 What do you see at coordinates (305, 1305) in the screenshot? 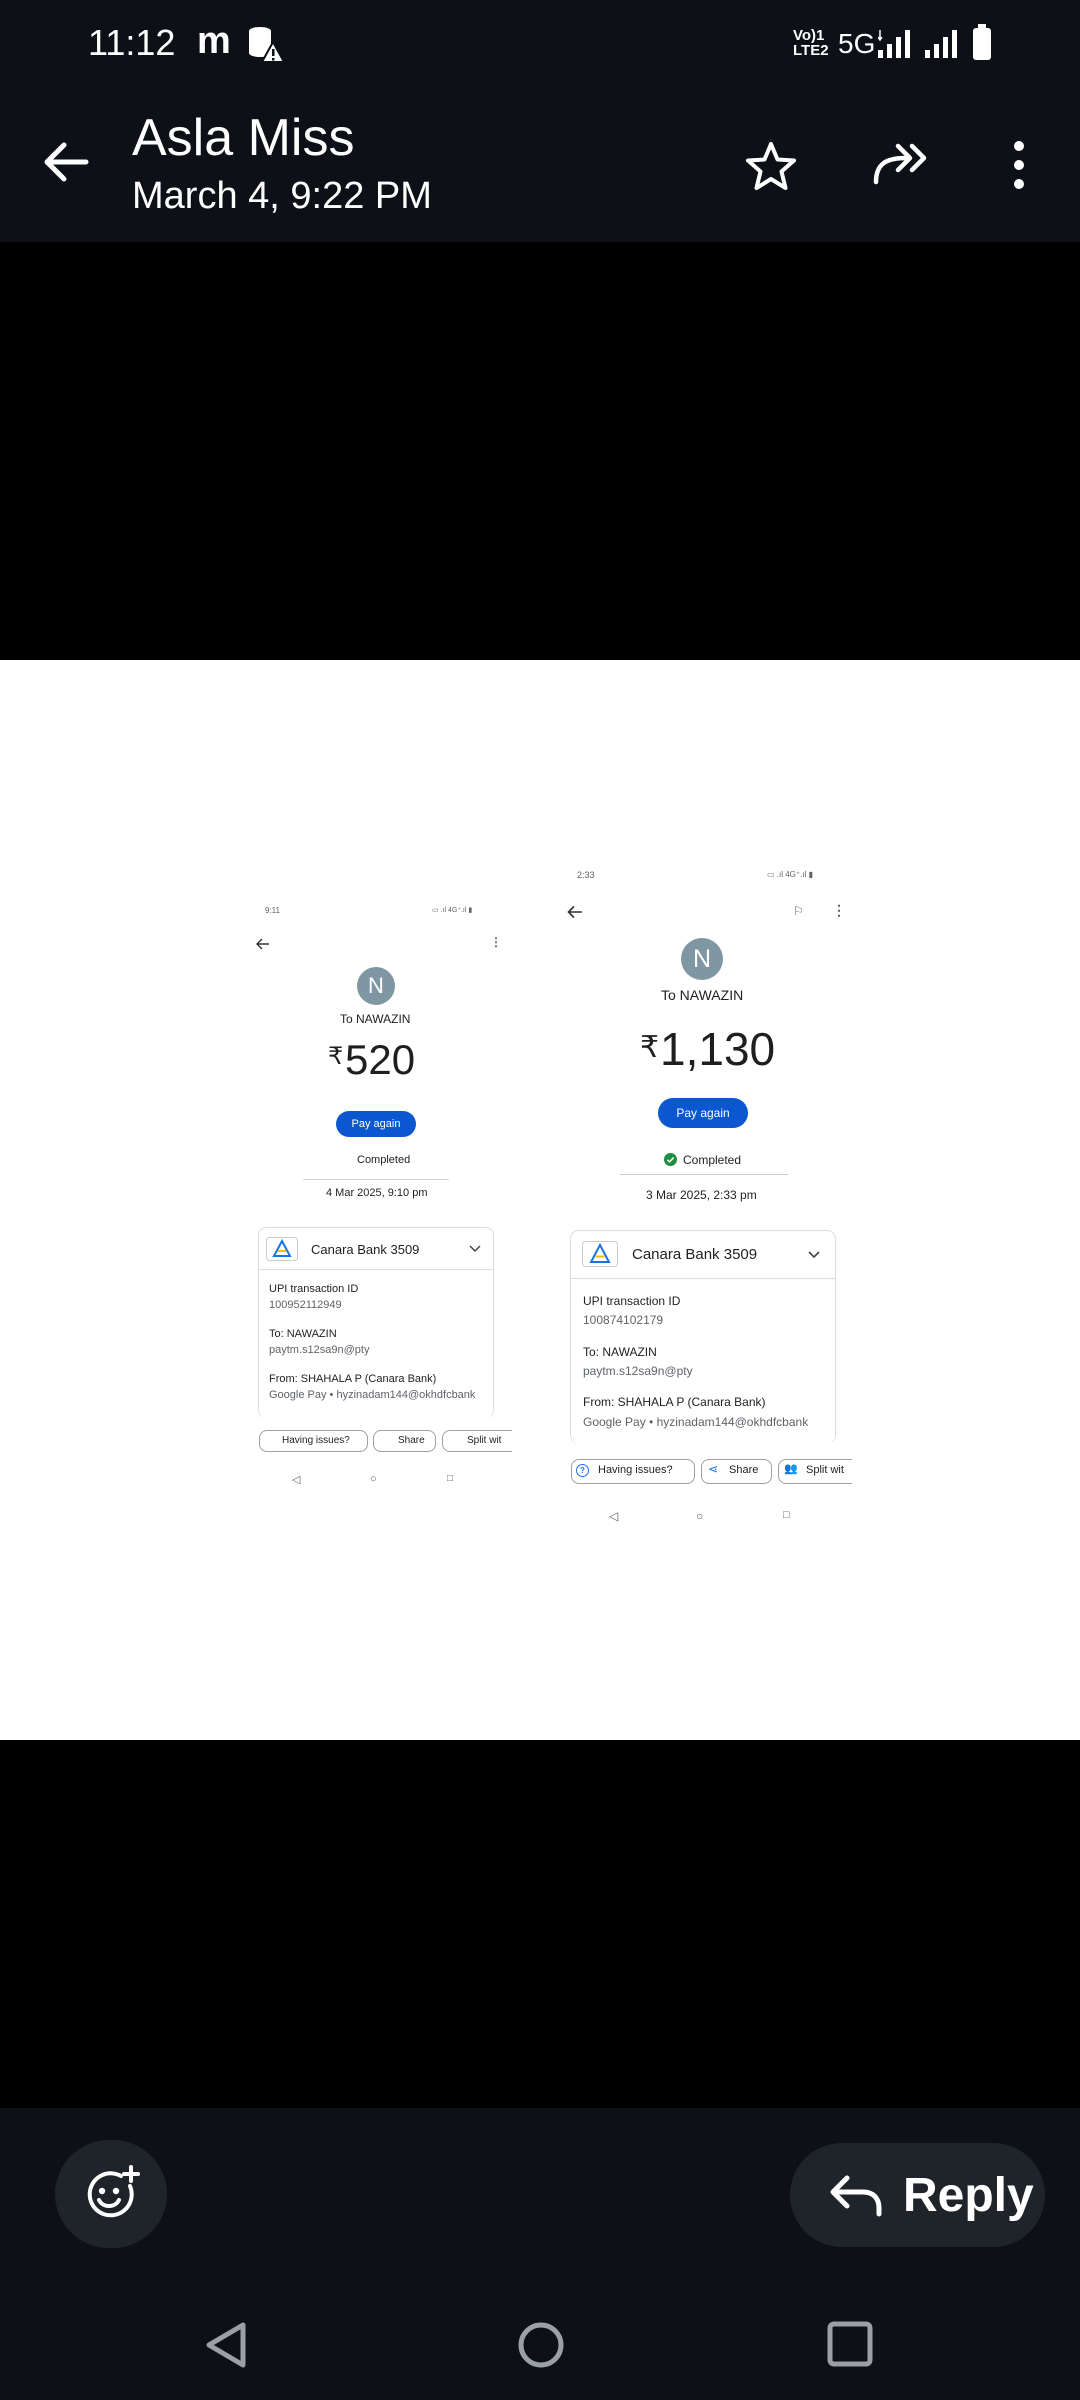
I see `upi-id: 100952112949` at bounding box center [305, 1305].